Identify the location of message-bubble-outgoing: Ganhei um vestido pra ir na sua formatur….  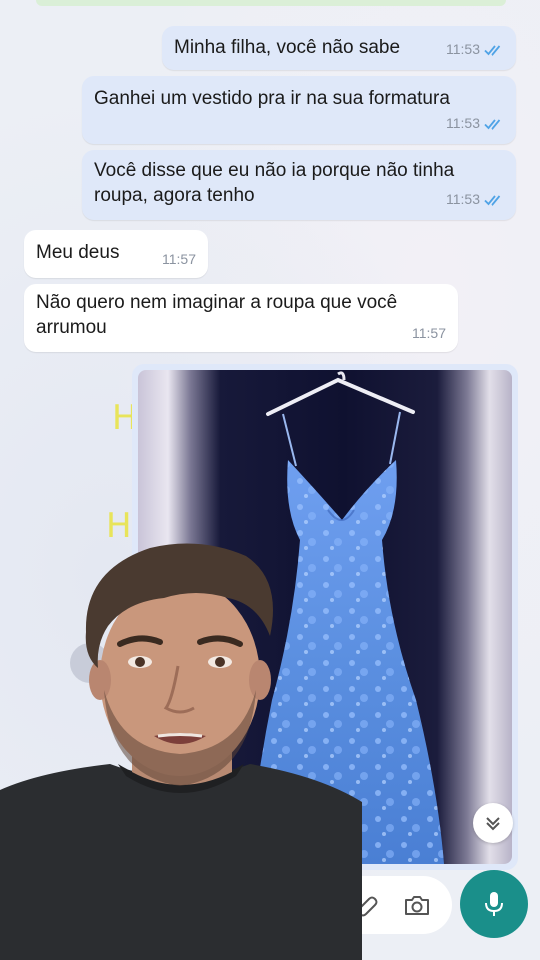
(299, 110).